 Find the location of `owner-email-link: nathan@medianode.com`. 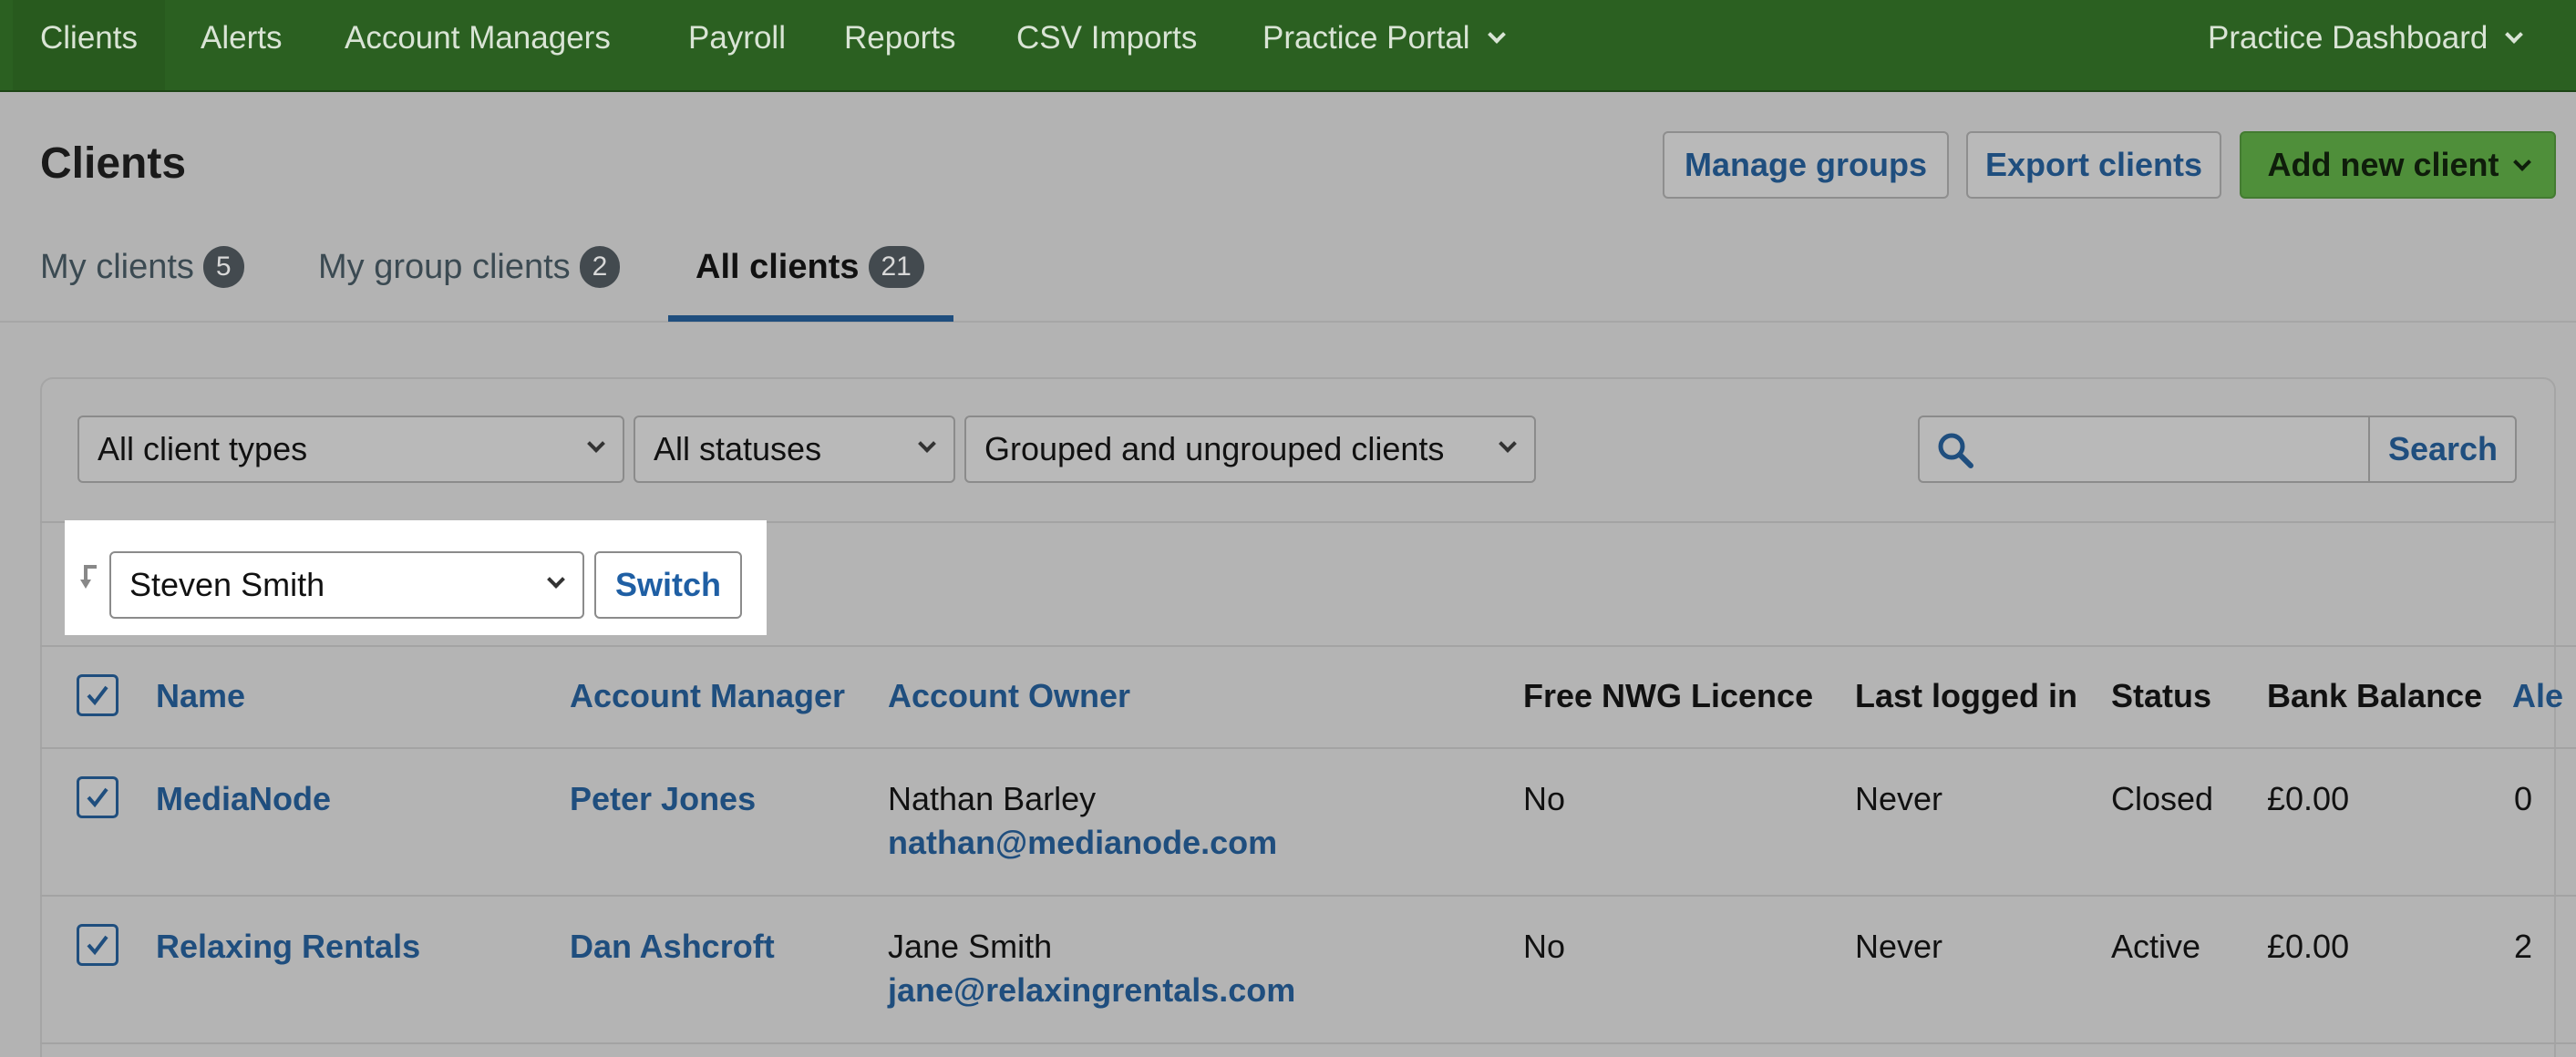

owner-email-link: nathan@medianode.com is located at coordinates (1082, 843).